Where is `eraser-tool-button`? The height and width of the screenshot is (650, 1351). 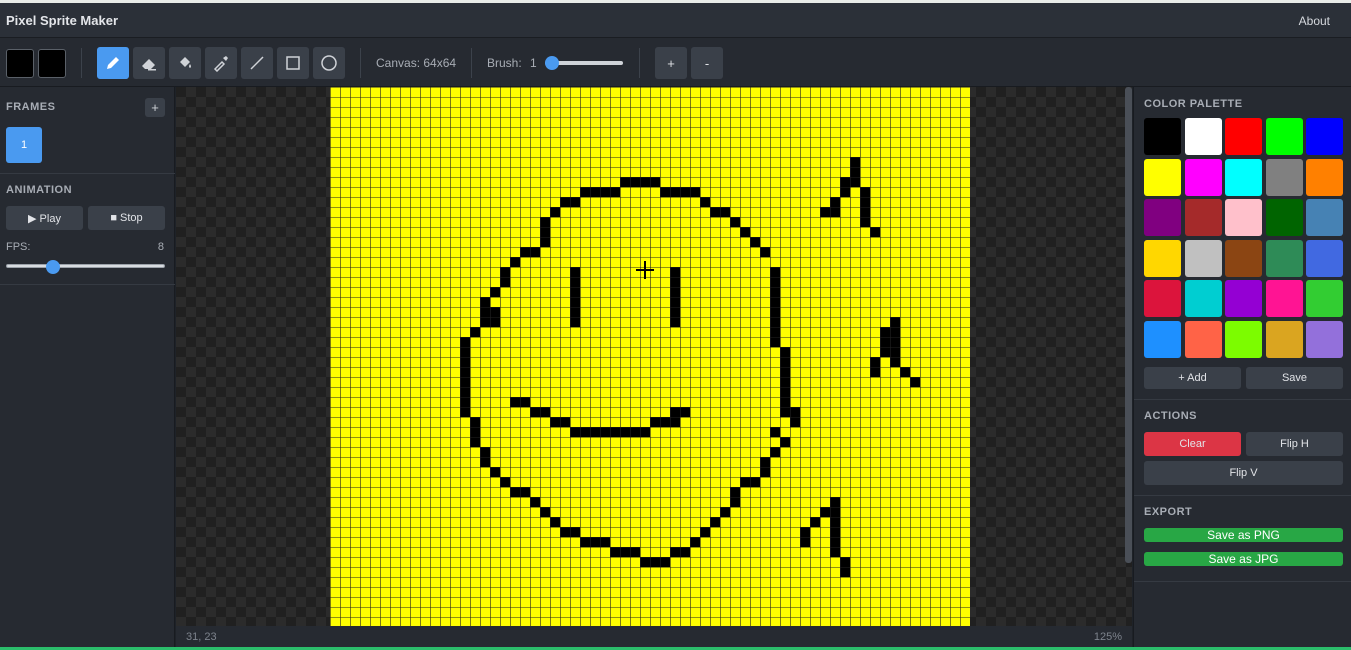
eraser-tool-button is located at coordinates (149, 63).